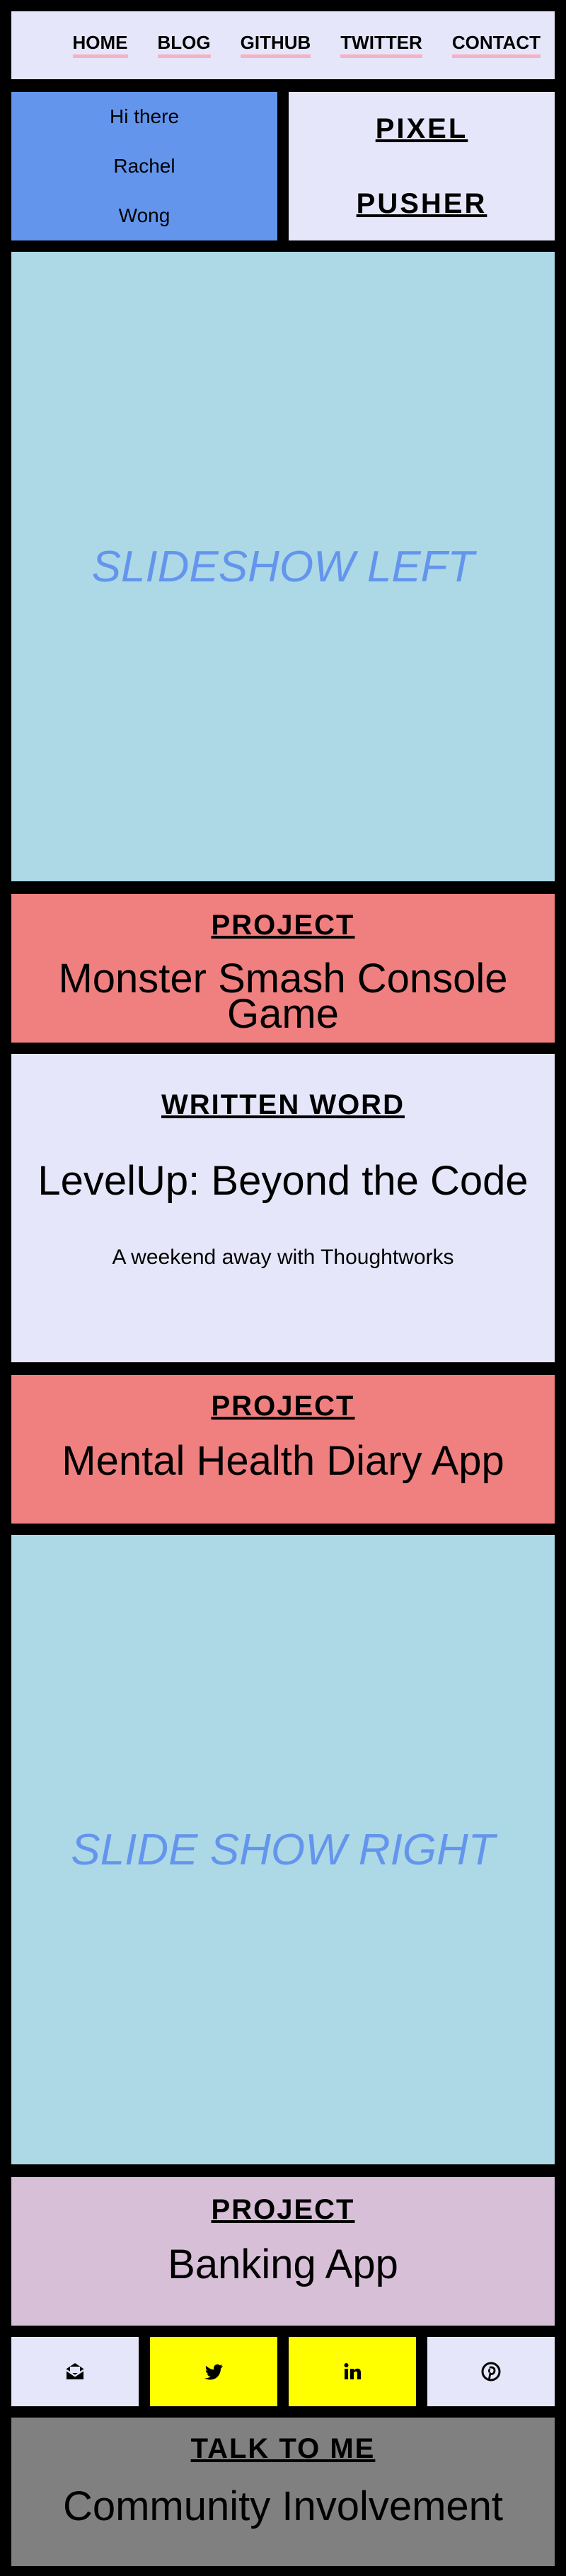 This screenshot has height=2576, width=566. I want to click on talk-to-me-card: TALK TO ME Community Involvement, so click(283, 2492).